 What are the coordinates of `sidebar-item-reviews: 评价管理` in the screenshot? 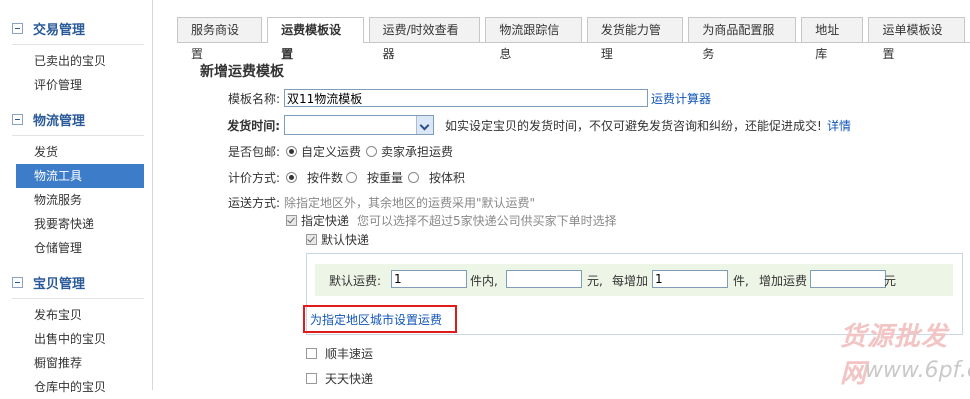 It's located at (76, 85).